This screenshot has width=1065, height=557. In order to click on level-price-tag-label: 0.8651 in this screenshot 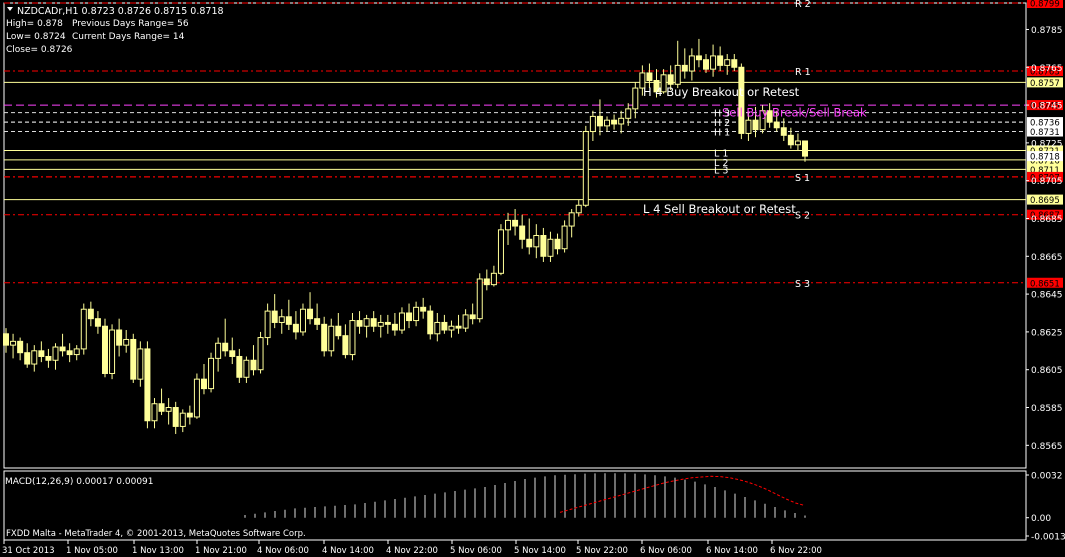, I will do `click(1045, 284)`.